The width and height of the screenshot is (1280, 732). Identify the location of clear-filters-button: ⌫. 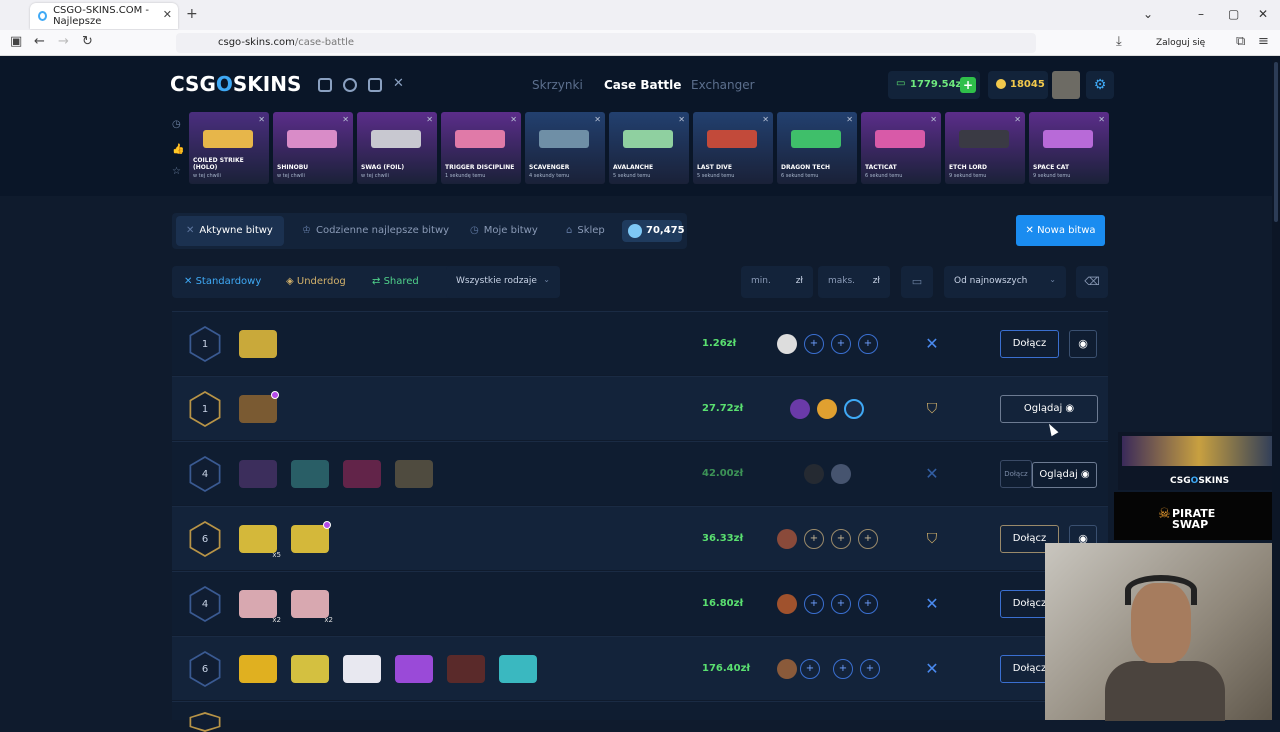
(1092, 282).